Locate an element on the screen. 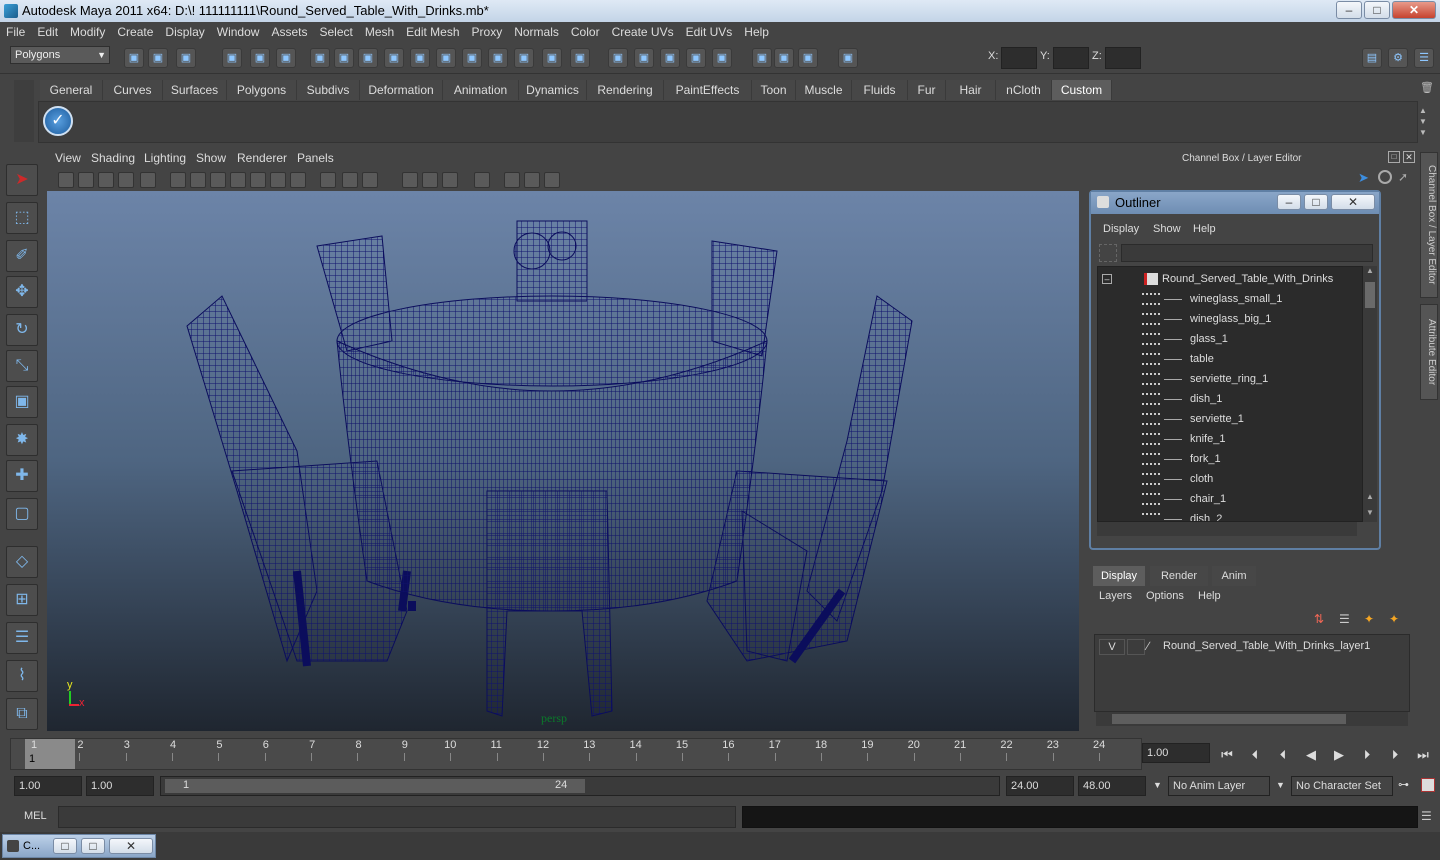  y-field is located at coordinates (1071, 58).